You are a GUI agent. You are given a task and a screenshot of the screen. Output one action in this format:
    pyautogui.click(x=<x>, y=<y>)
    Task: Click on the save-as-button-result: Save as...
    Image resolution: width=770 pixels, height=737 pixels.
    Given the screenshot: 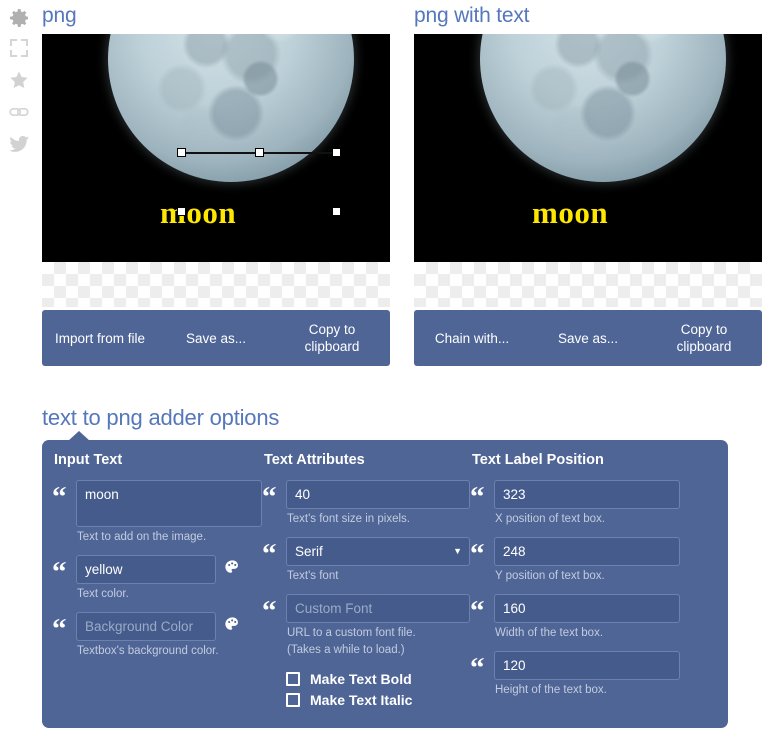 What is the action you would take?
    pyautogui.click(x=588, y=338)
    